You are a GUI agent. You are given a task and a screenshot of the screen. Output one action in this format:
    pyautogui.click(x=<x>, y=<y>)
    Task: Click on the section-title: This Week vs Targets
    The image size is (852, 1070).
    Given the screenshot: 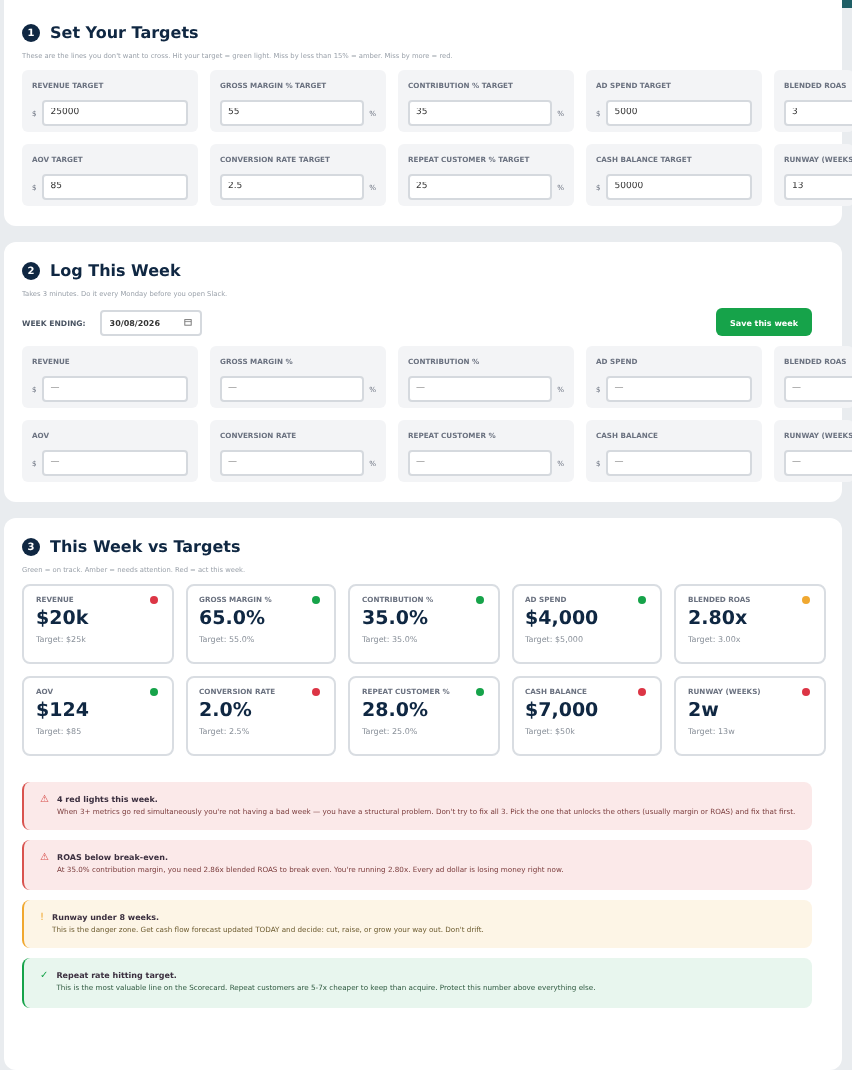 What is the action you would take?
    pyautogui.click(x=145, y=547)
    